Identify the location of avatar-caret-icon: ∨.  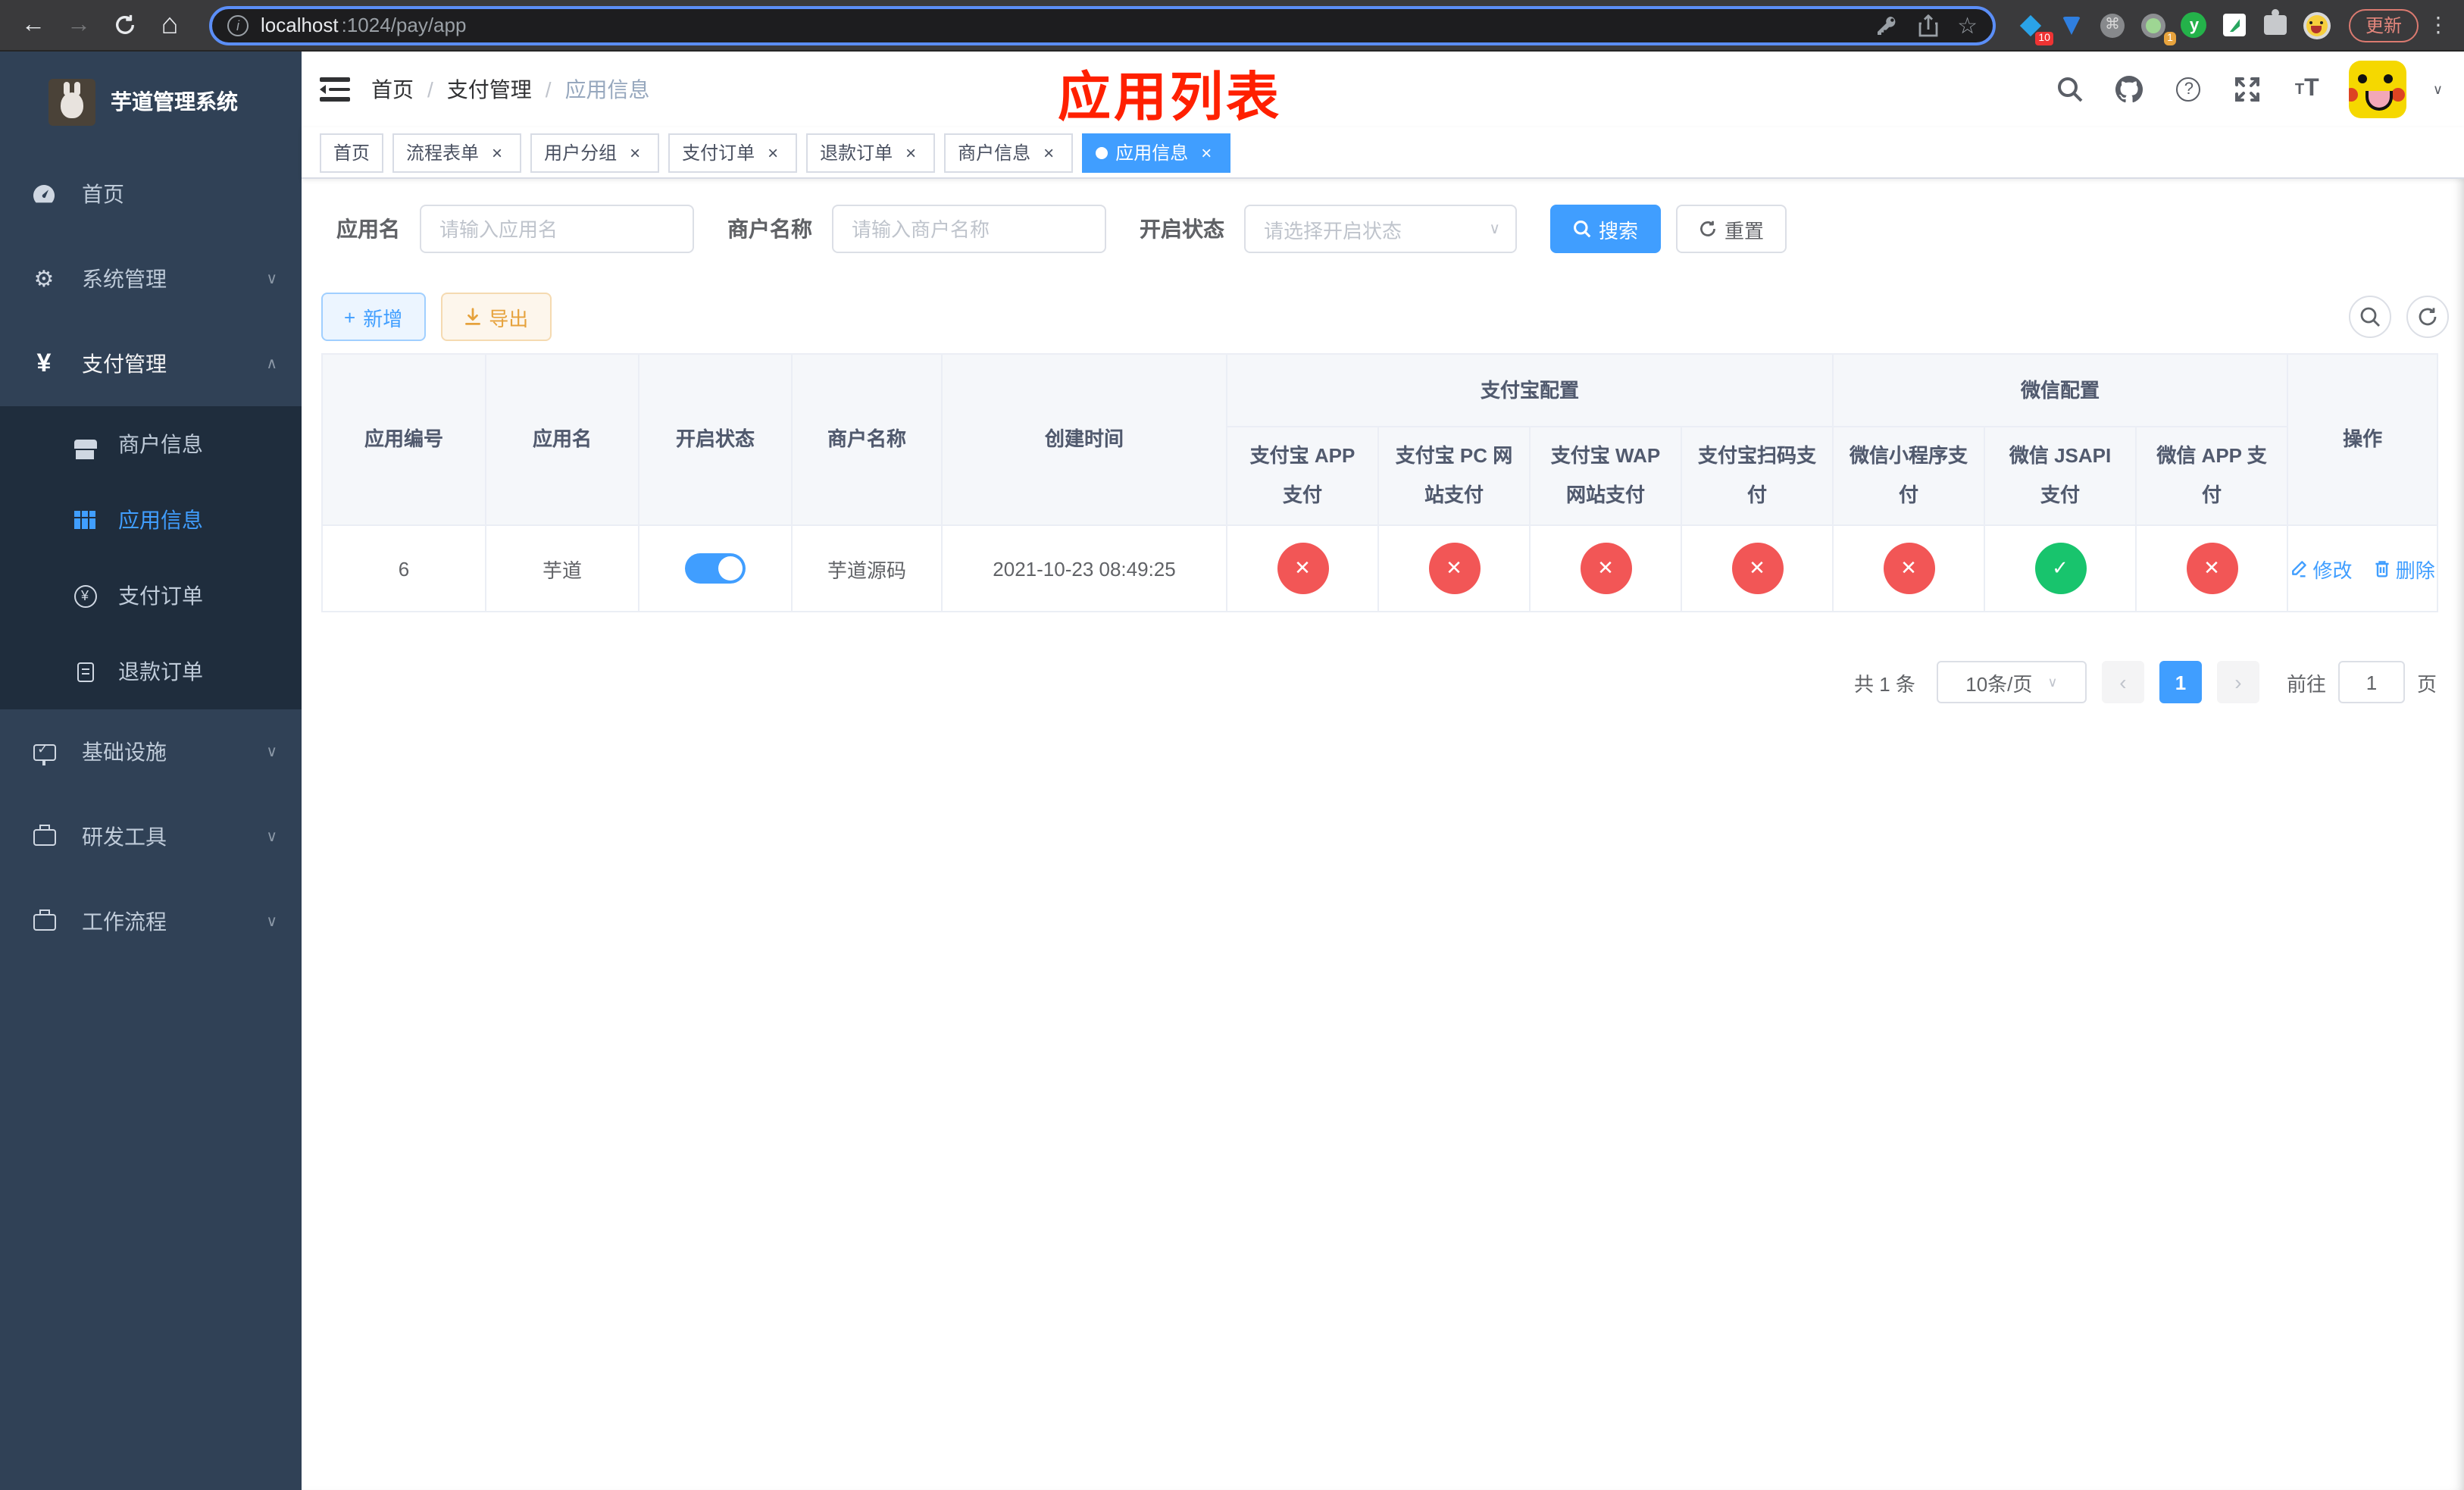
(2438, 89).